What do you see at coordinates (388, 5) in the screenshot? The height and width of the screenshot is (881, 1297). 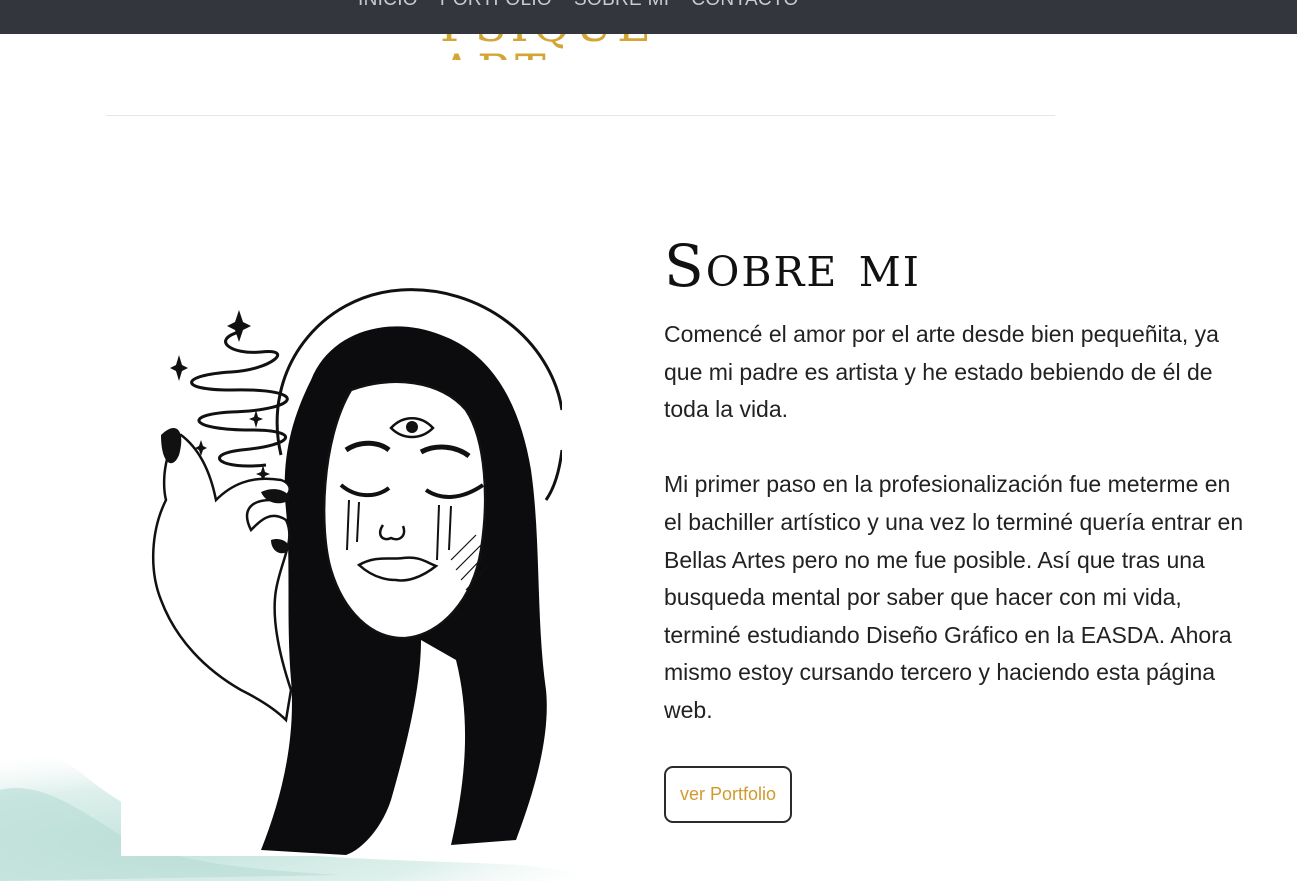 I see `nav-item-inicio: INICIO` at bounding box center [388, 5].